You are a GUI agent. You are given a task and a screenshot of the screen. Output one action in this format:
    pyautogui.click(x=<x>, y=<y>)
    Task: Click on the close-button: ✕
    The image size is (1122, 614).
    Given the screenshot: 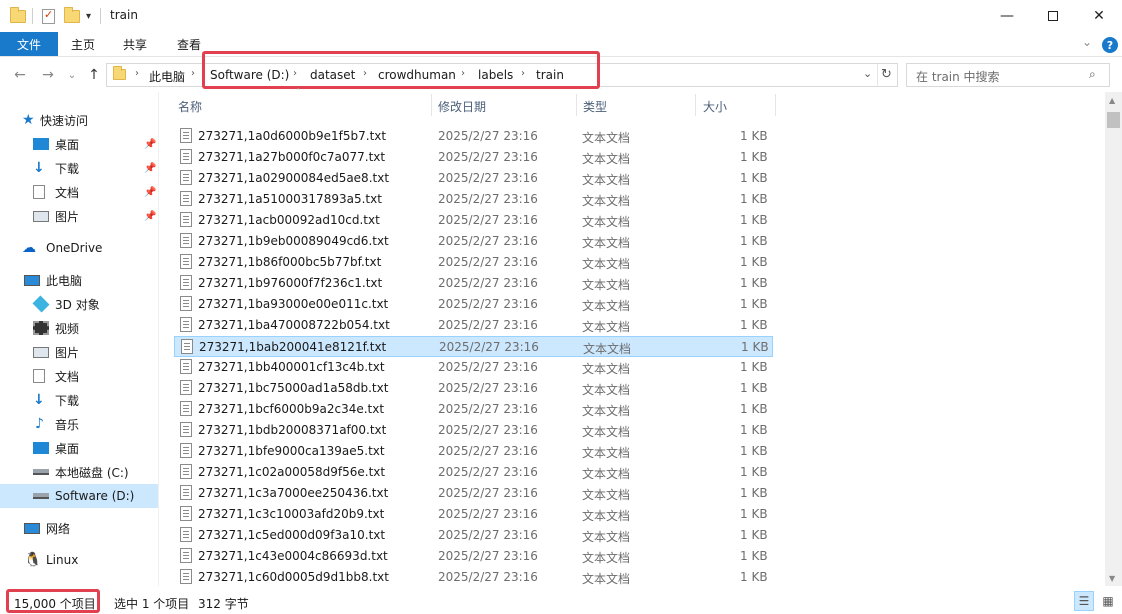 What is the action you would take?
    pyautogui.click(x=1099, y=16)
    